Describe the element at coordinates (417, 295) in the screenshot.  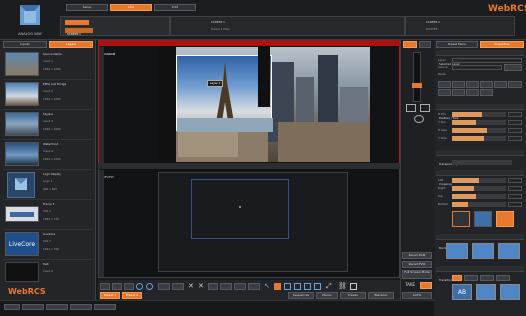
I see `auto-button: AUTO` at that location.